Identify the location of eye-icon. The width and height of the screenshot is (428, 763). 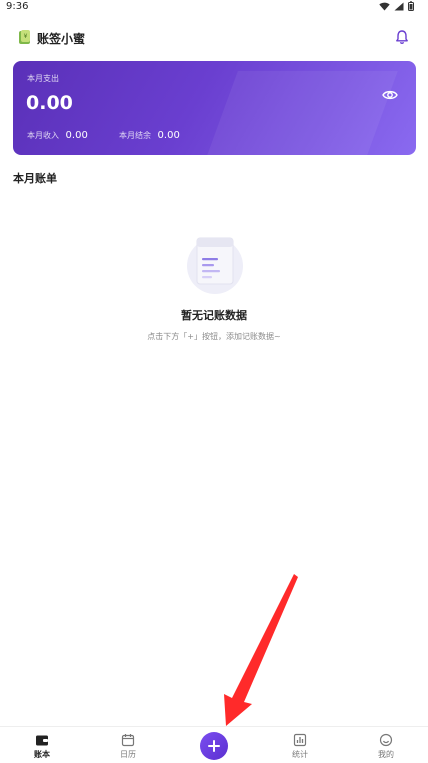
(390, 95).